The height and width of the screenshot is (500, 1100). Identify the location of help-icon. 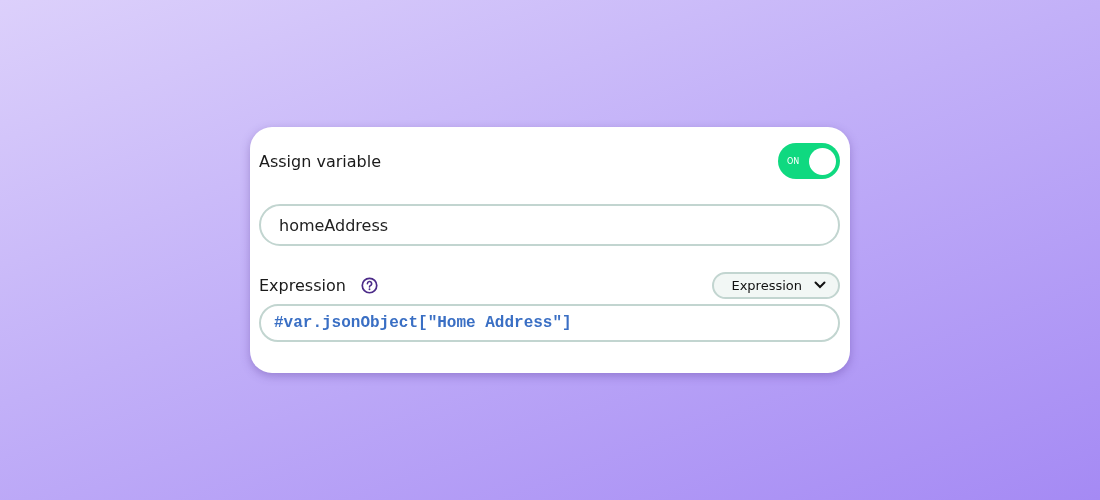
(369, 285).